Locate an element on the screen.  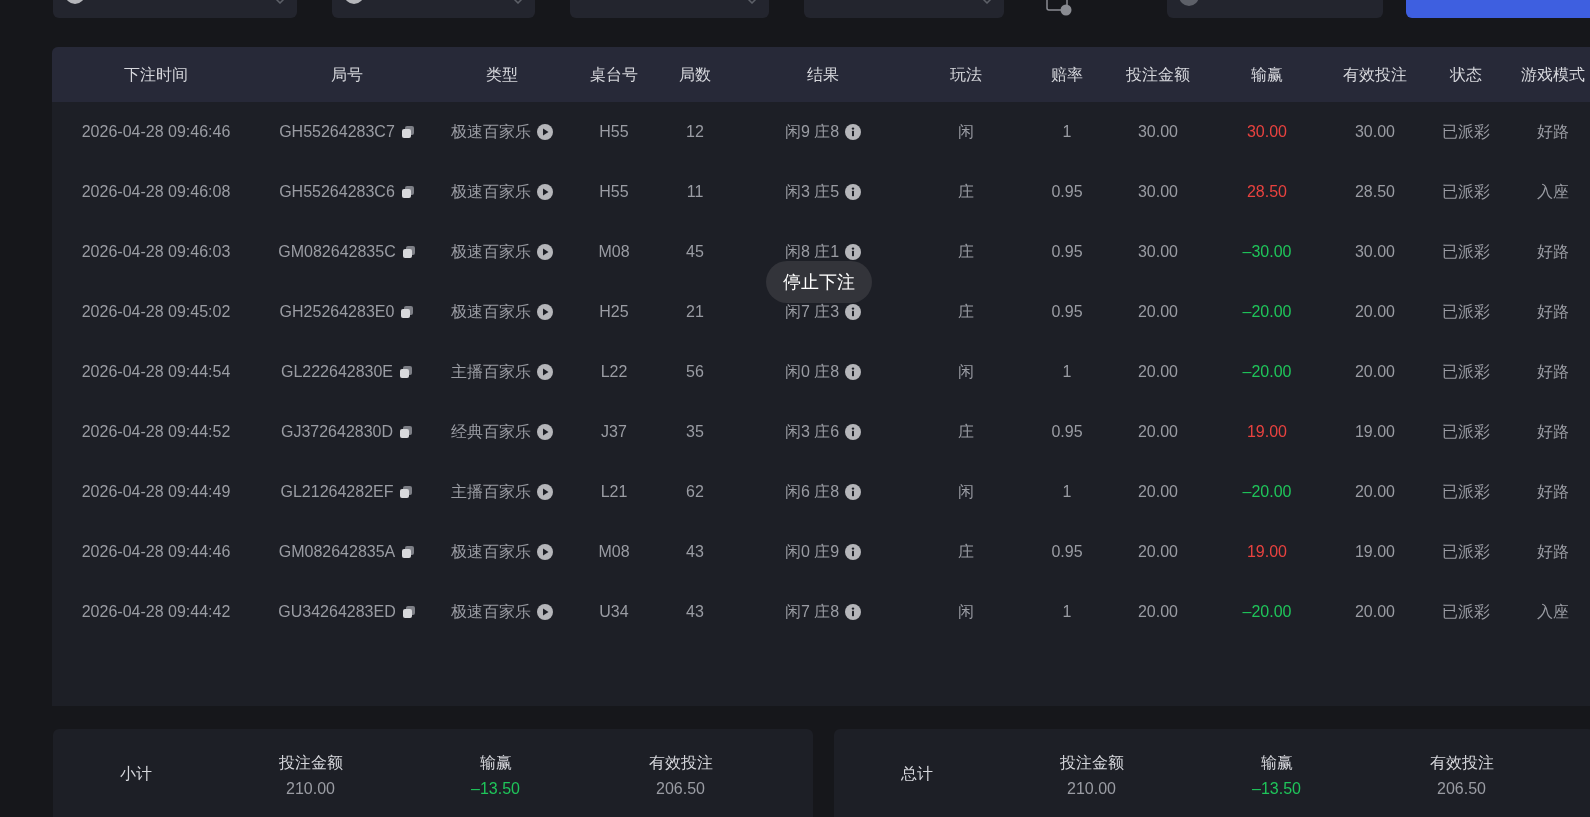
column-header: 桌台号 is located at coordinates (614, 74).